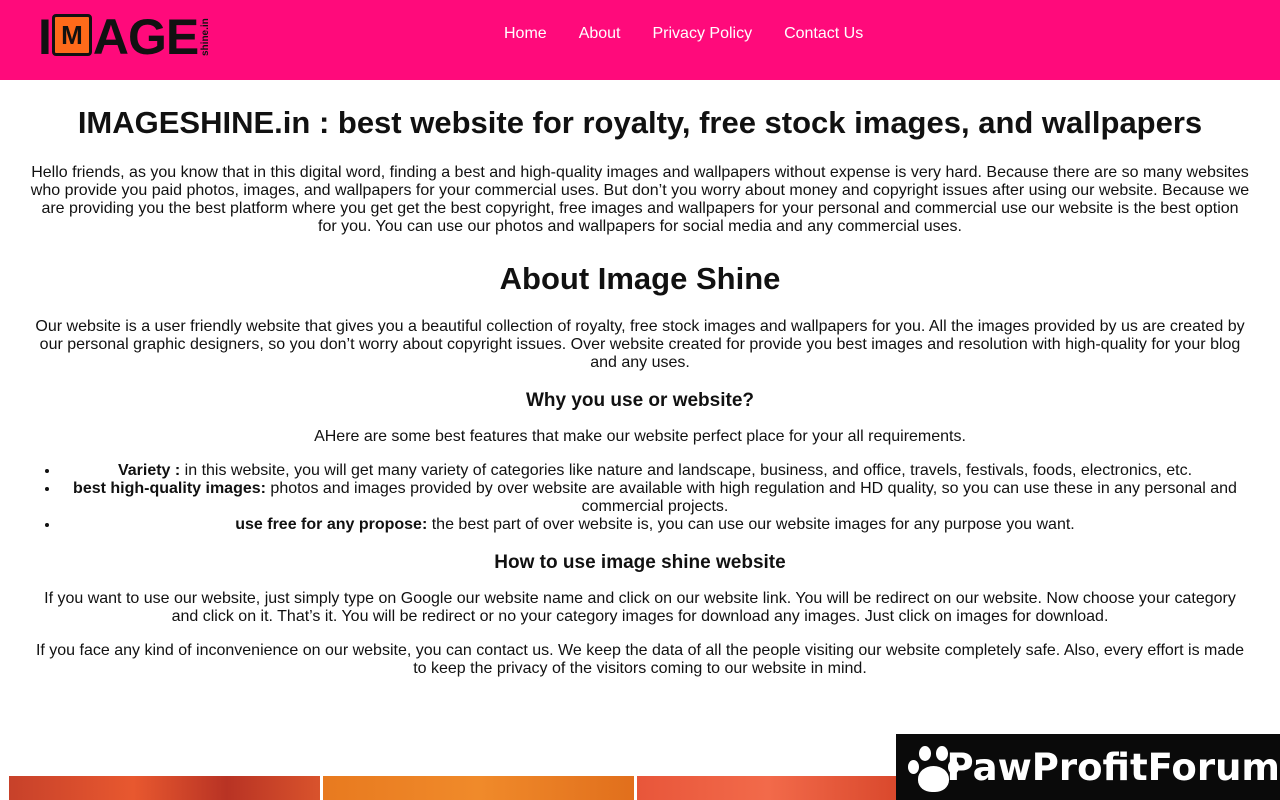 The height and width of the screenshot is (800, 1280). I want to click on logo-mark-icon: M, so click(71, 35).